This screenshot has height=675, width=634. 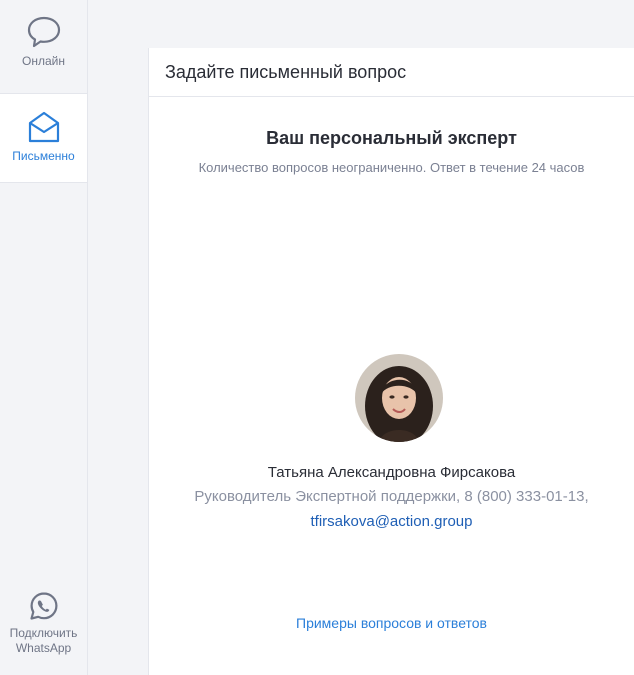 I want to click on expert-name: Татьяна Александровна Фирсакова, so click(x=391, y=472).